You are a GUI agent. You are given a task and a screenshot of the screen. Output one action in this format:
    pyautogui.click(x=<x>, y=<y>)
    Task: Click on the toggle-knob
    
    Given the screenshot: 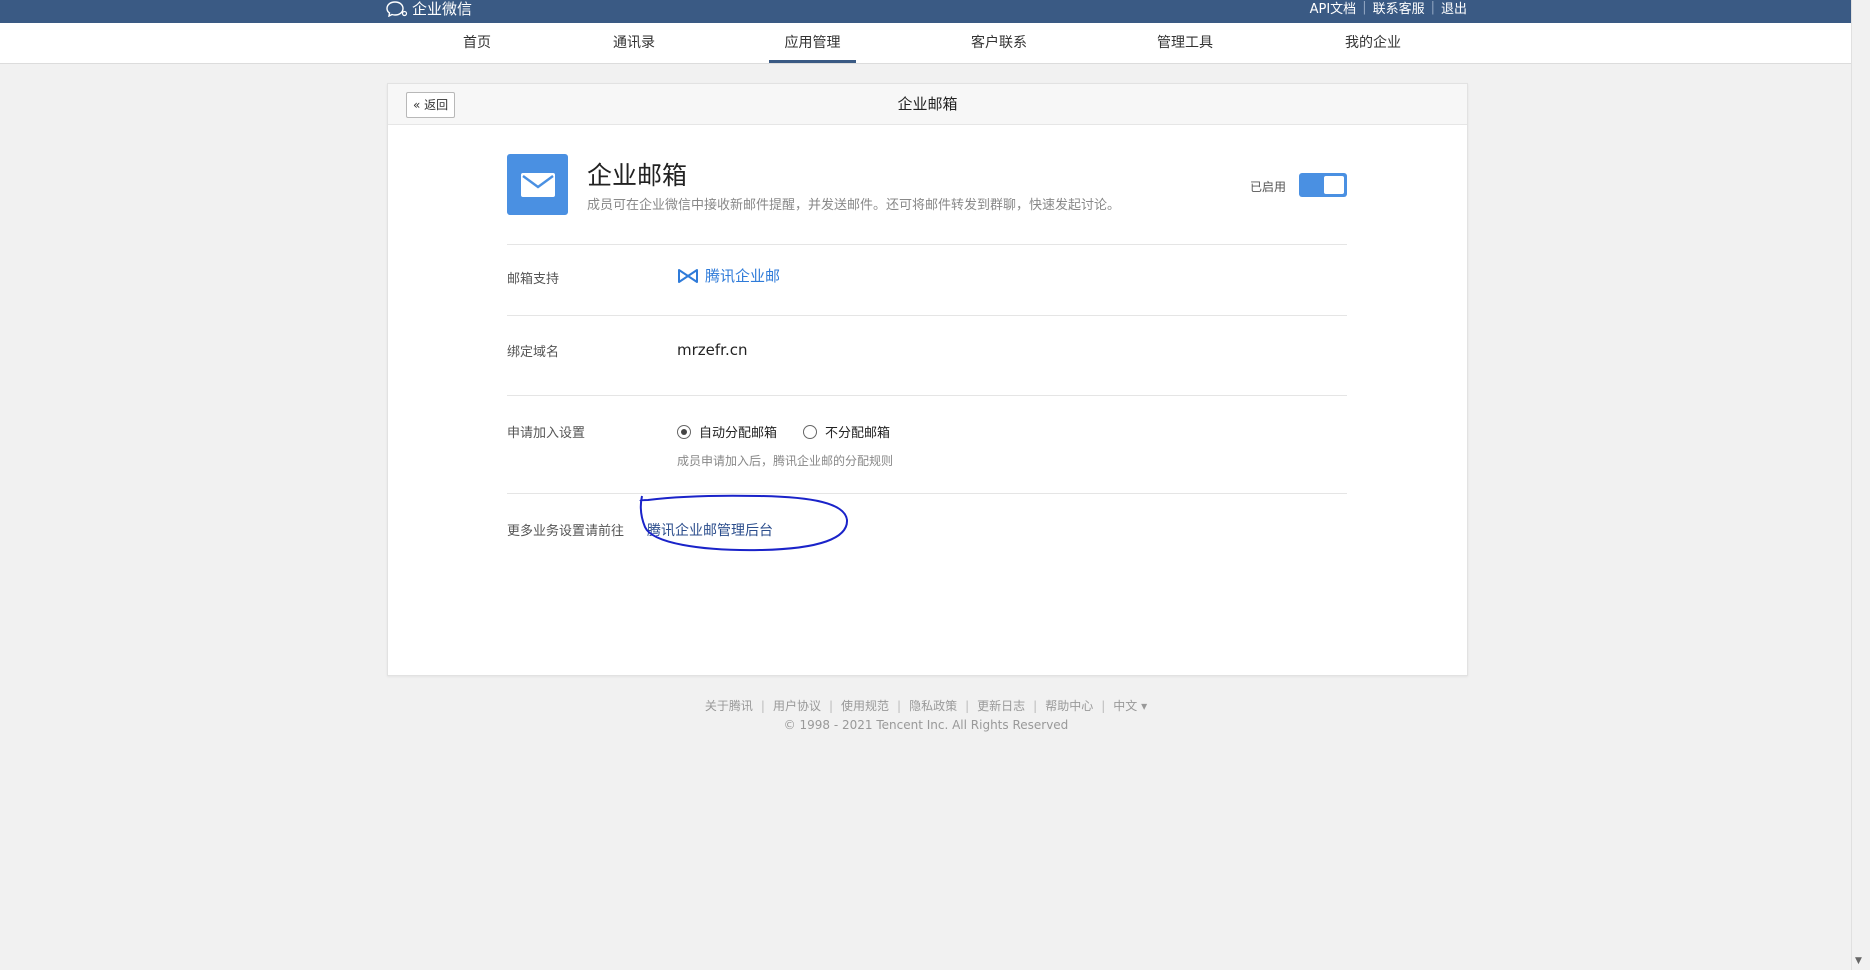 What is the action you would take?
    pyautogui.click(x=1334, y=185)
    